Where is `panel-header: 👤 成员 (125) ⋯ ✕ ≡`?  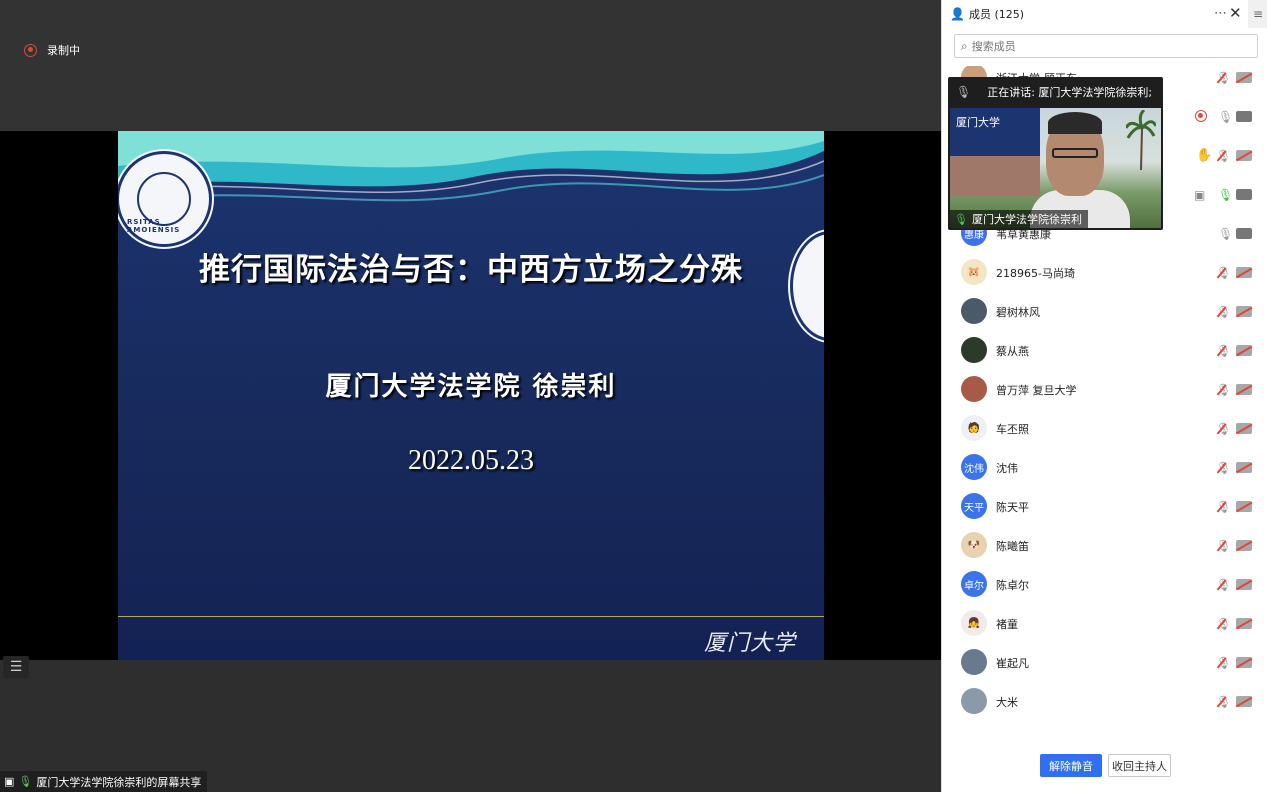 panel-header: 👤 成员 (125) ⋯ ✕ ≡ is located at coordinates (1104, 14).